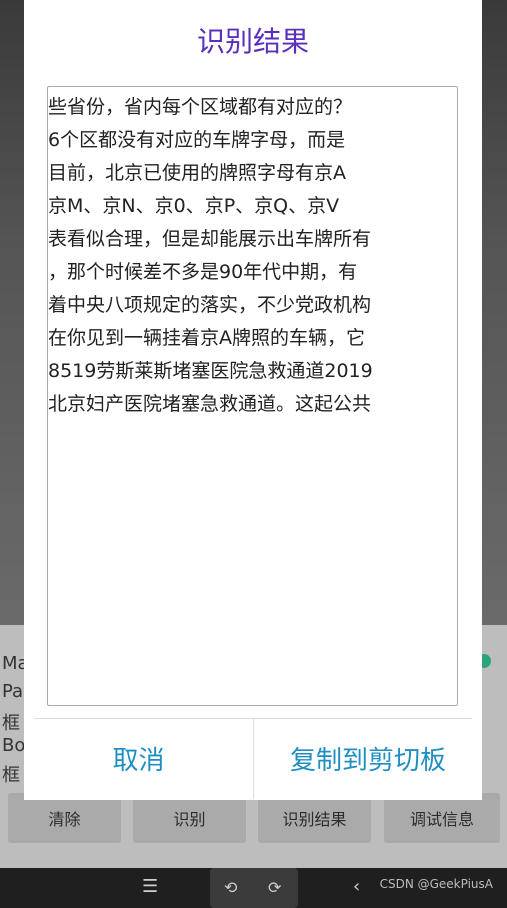 Image resolution: width=507 pixels, height=908 pixels. What do you see at coordinates (189, 818) in the screenshot?
I see `recognize-button: 识别` at bounding box center [189, 818].